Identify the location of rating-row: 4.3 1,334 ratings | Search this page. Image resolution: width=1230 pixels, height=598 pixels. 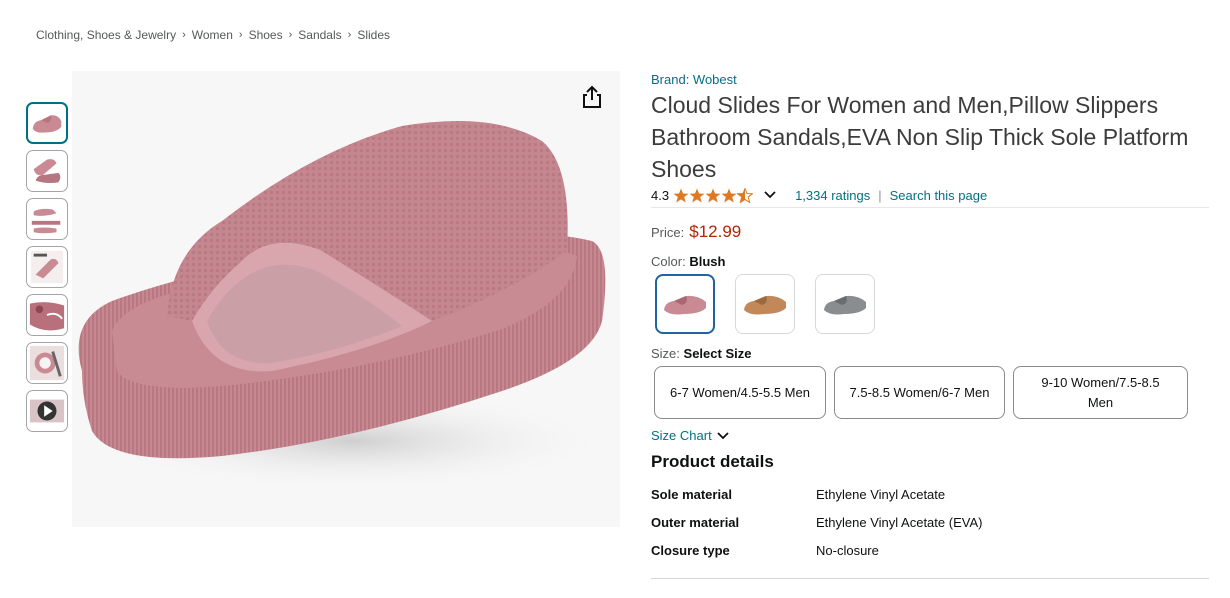
(930, 197).